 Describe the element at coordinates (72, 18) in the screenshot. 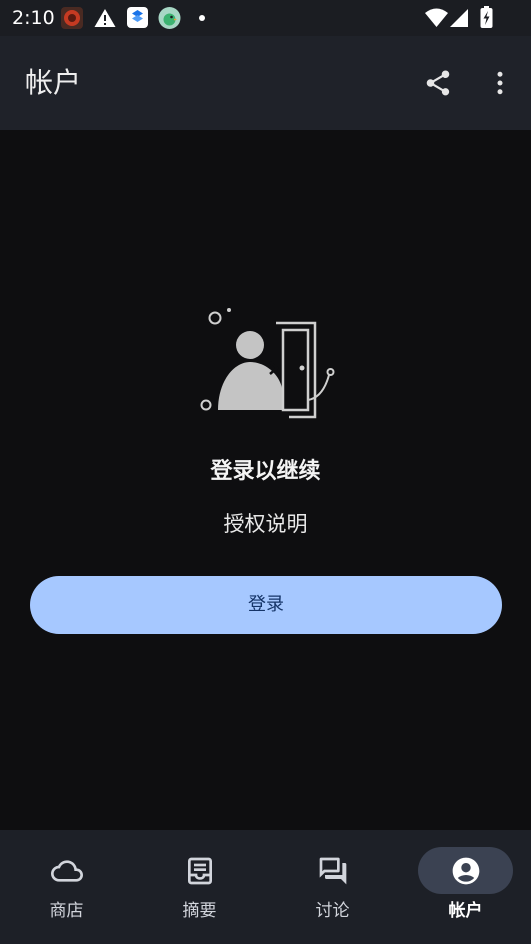

I see `app-notification-icon` at that location.